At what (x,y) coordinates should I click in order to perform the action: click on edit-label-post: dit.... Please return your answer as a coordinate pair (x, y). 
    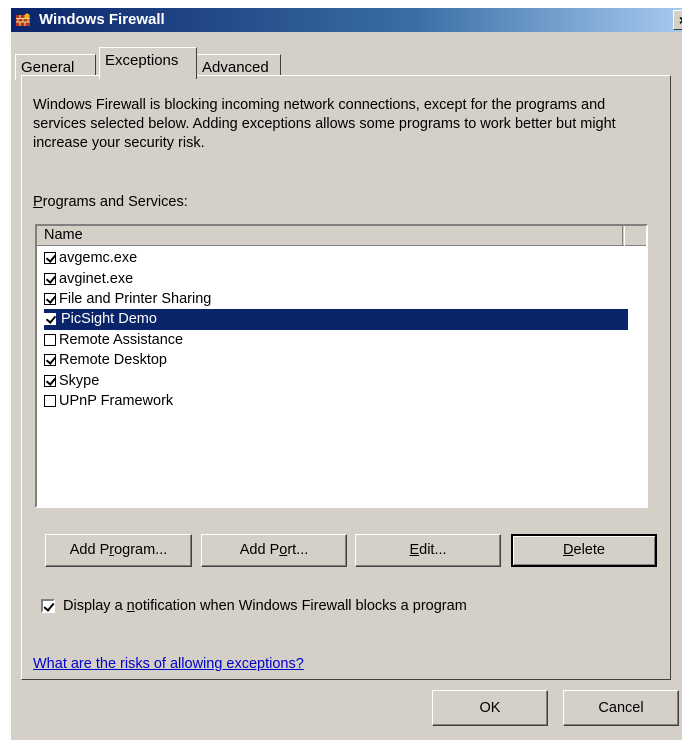
    Looking at the image, I should click on (433, 550).